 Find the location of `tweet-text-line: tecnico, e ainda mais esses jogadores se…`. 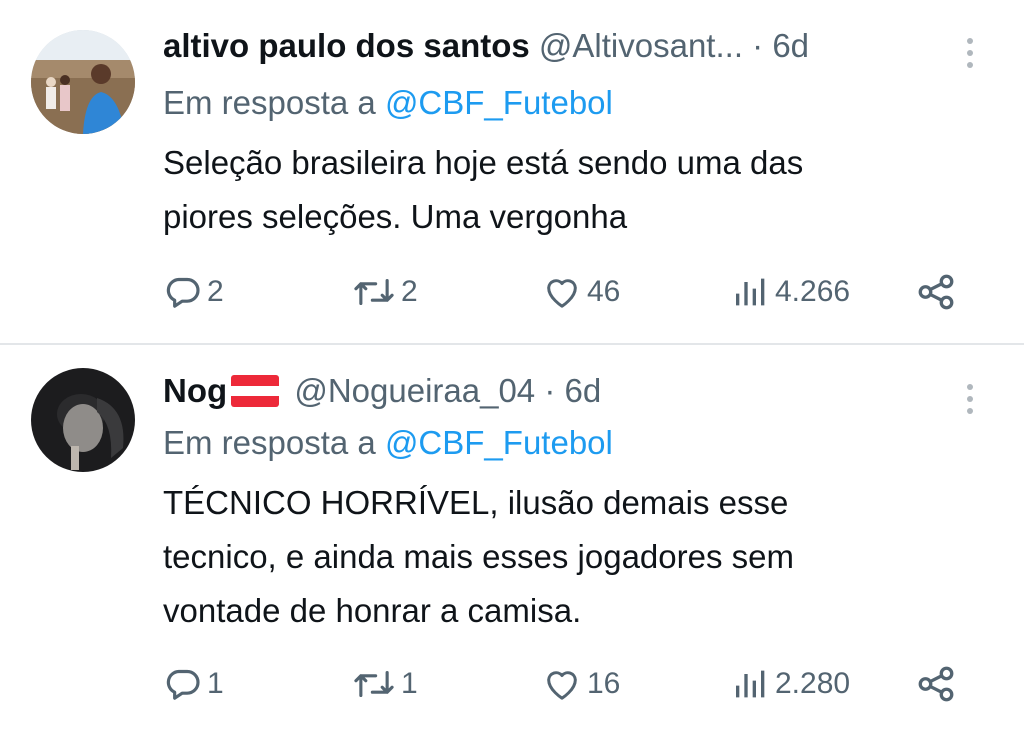

tweet-text-line: tecnico, e ainda mais esses jogadores se… is located at coordinates (478, 556).